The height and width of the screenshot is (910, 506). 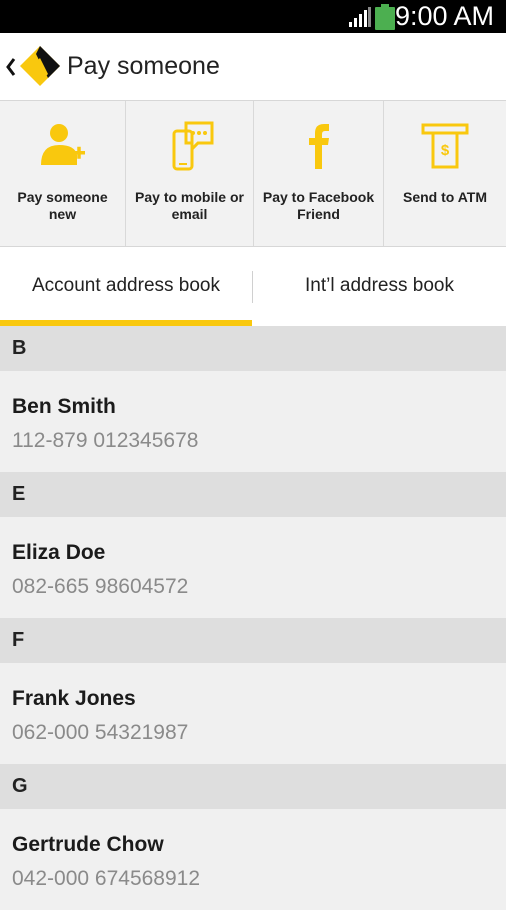 I want to click on list-item: Eliza Doe 082-665 98604572, so click(x=253, y=567).